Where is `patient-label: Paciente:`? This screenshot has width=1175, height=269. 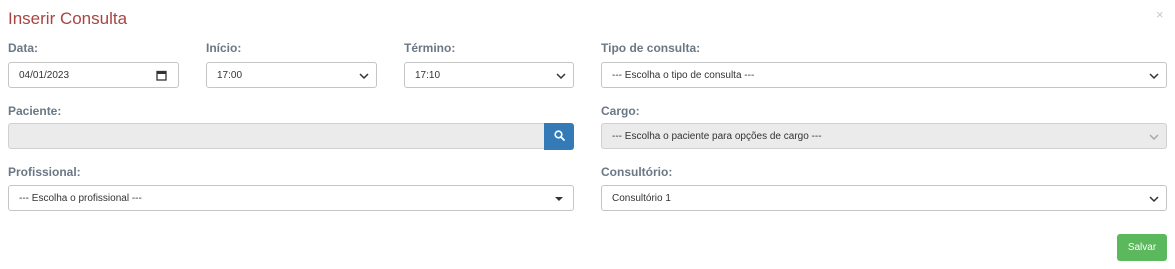 patient-label: Paciente: is located at coordinates (35, 111).